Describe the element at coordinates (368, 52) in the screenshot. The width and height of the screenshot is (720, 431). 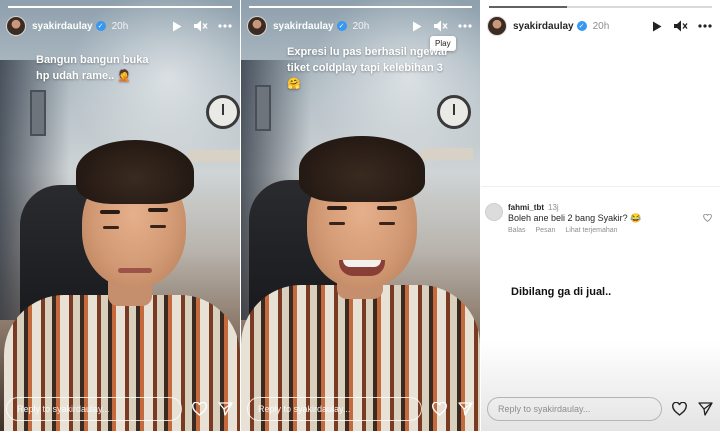
I see `caption-line: Expresi lu pas berhasil ngewar` at that location.